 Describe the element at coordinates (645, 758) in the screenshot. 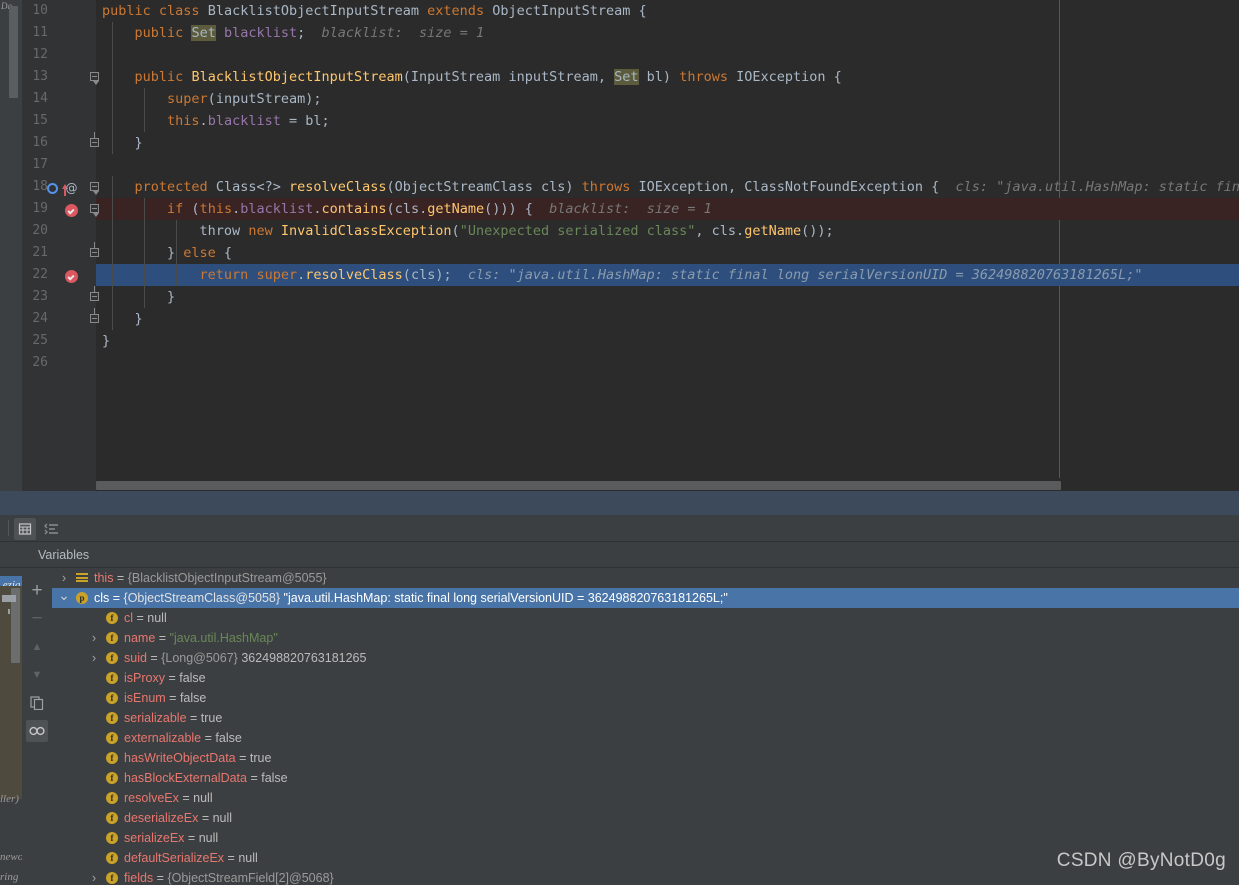

I see `variable-row: f hasWriteObjectData = true` at that location.